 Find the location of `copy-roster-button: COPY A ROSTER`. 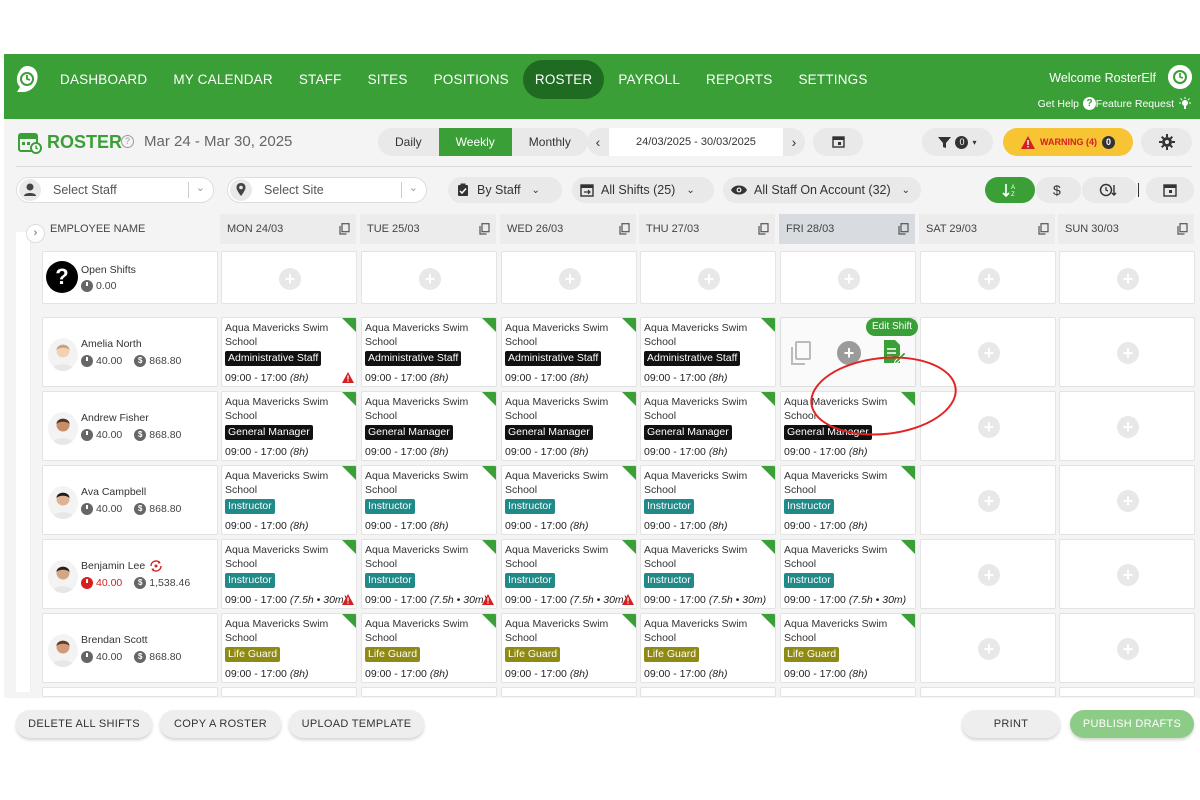

copy-roster-button: COPY A ROSTER is located at coordinates (220, 724).